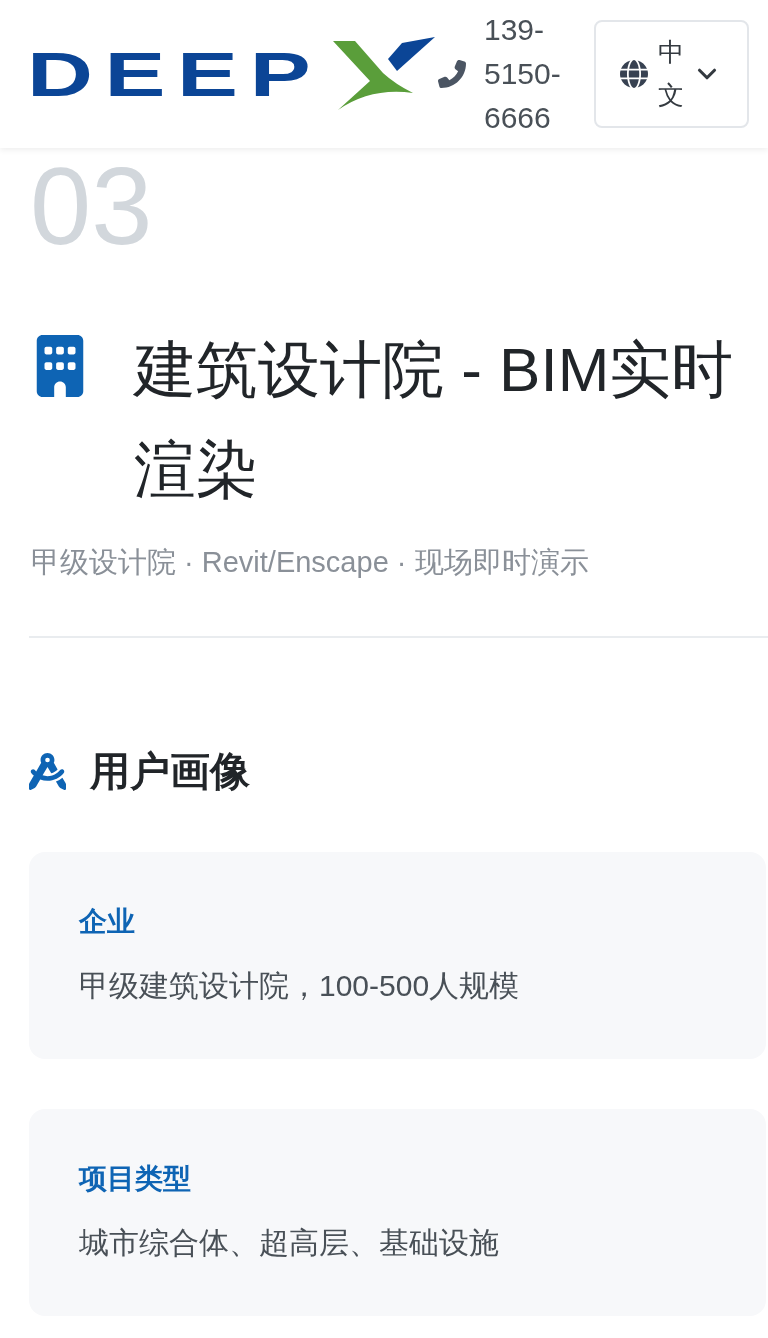 This screenshot has height=1338, width=768. What do you see at coordinates (452, 74) in the screenshot?
I see `phone-icon` at bounding box center [452, 74].